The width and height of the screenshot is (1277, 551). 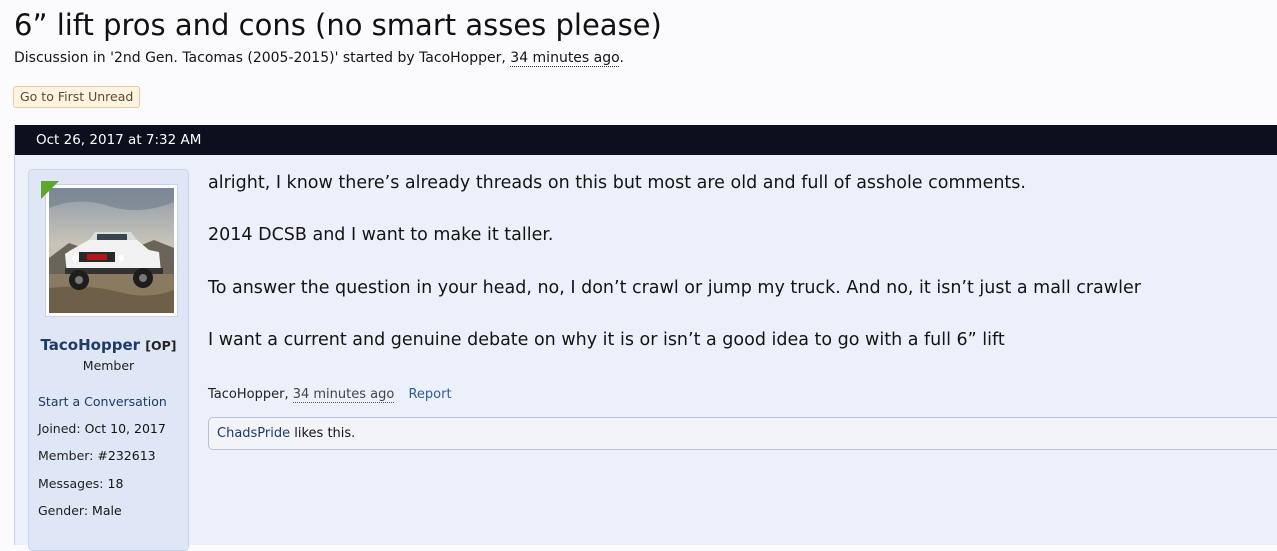 What do you see at coordinates (381, 235) in the screenshot?
I see `message-paragraph: 2014 DCSB and I want to make it taller.` at bounding box center [381, 235].